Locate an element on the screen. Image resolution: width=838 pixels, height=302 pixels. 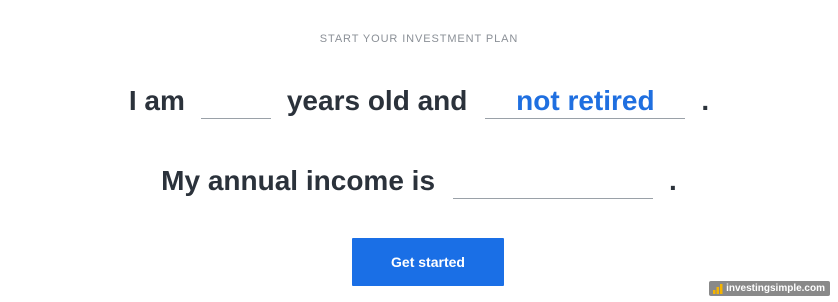
sentence2-prefix: My annual income is is located at coordinates (298, 180).